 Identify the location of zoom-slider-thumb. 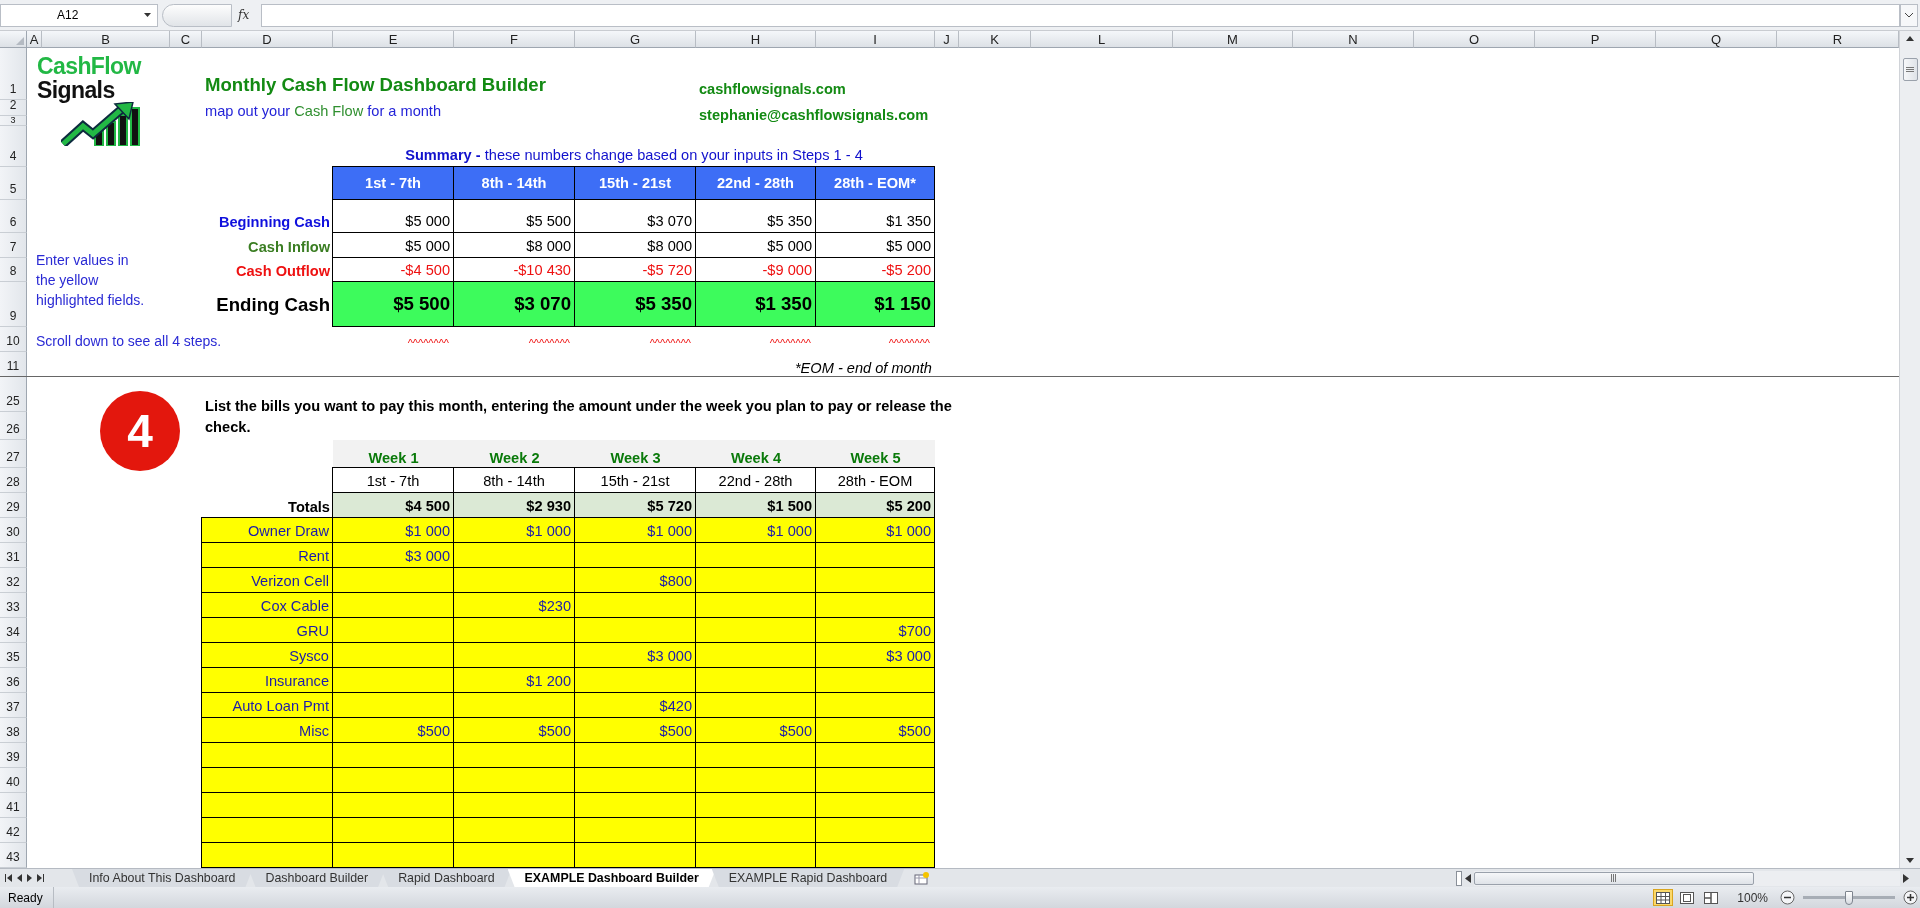
(1849, 897).